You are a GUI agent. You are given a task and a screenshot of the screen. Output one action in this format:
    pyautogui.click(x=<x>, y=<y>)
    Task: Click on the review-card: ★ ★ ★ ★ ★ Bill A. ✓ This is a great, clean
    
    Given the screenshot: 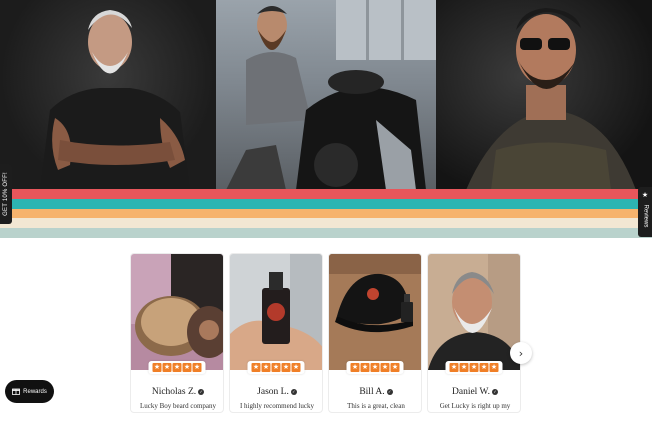 What is the action you would take?
    pyautogui.click(x=375, y=333)
    